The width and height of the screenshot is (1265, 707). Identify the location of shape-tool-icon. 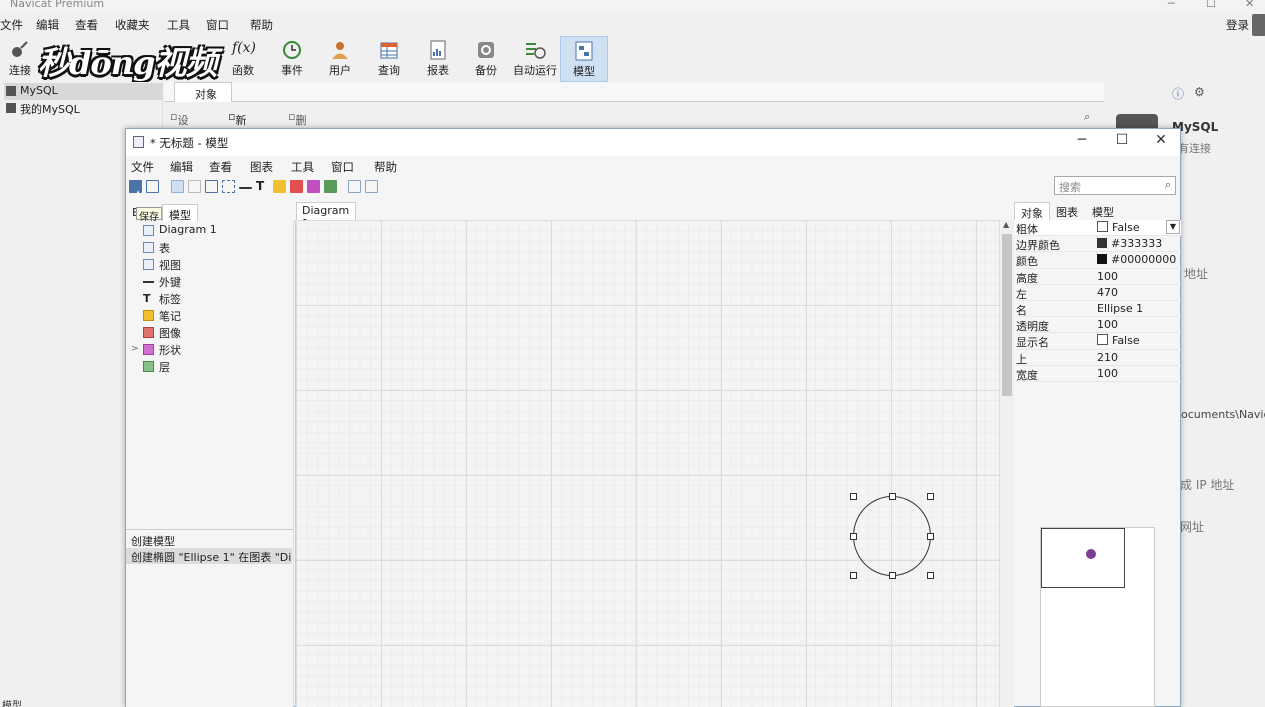
(313, 186).